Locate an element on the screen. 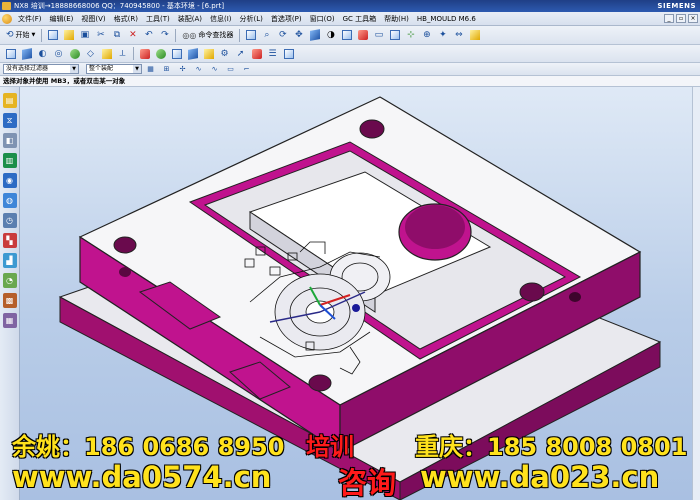 Image resolution: width=700 pixels, height=500 pixels. filter-tool-7: ⌐ is located at coordinates (246, 69).